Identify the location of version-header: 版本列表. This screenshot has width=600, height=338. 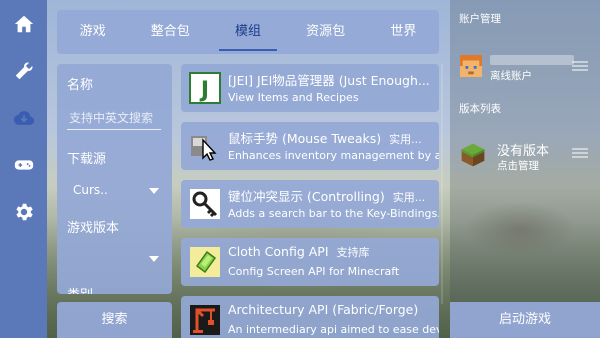
(480, 109).